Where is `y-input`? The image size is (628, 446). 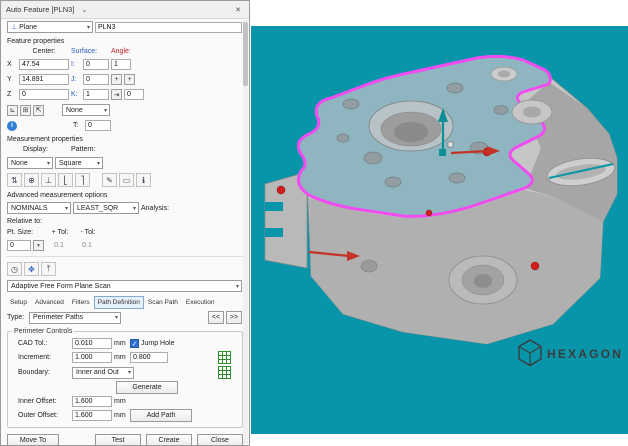
y-input is located at coordinates (44, 79).